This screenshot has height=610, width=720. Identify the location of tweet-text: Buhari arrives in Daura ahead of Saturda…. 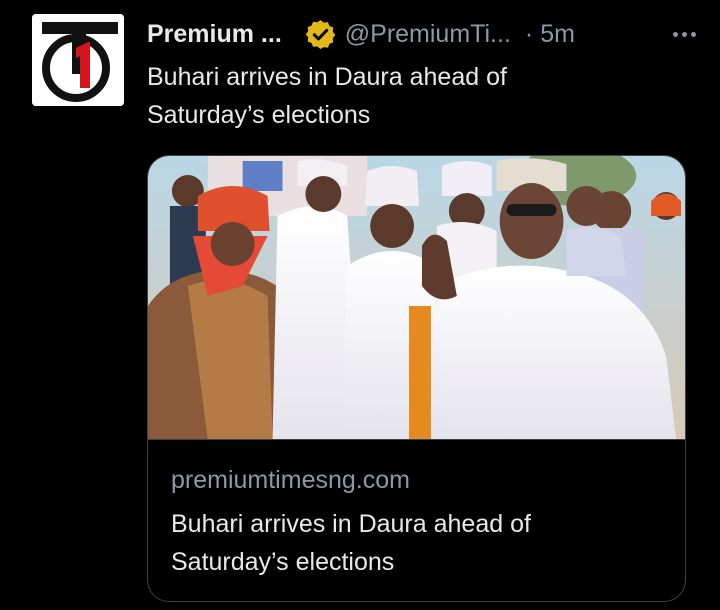
(407, 96).